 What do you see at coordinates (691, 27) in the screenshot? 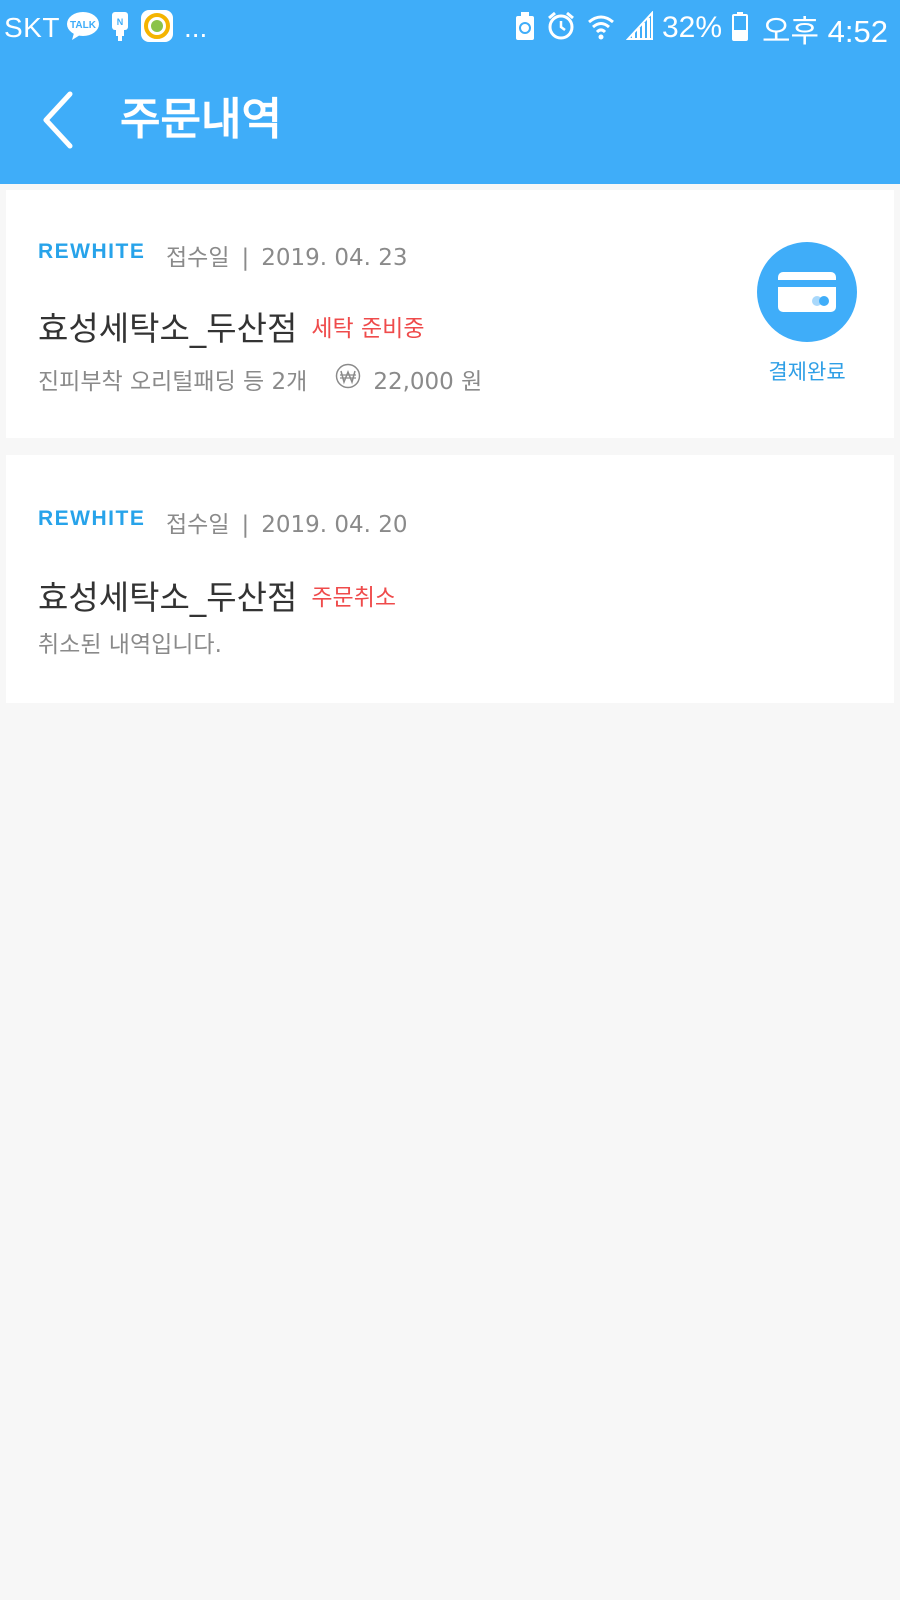
I see `battery-percent: 32%` at bounding box center [691, 27].